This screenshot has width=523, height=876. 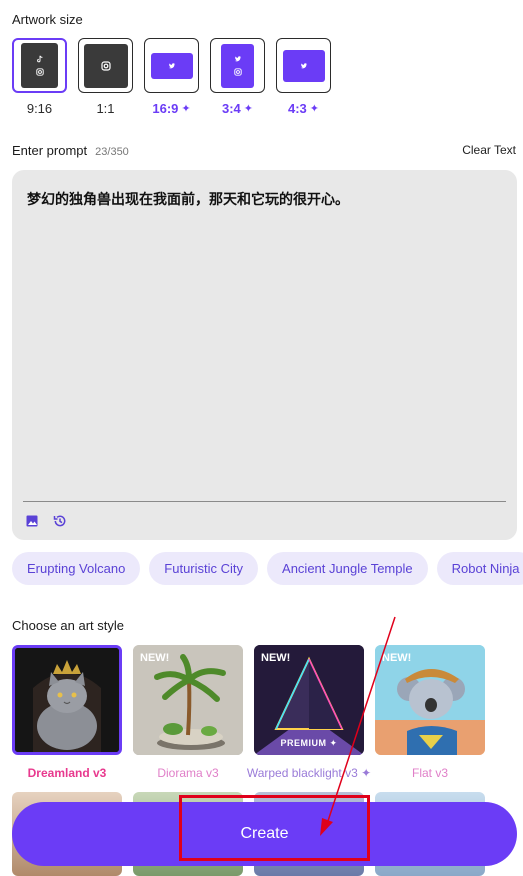 I want to click on size-label-16-9: 16:9 ✦, so click(x=171, y=108).